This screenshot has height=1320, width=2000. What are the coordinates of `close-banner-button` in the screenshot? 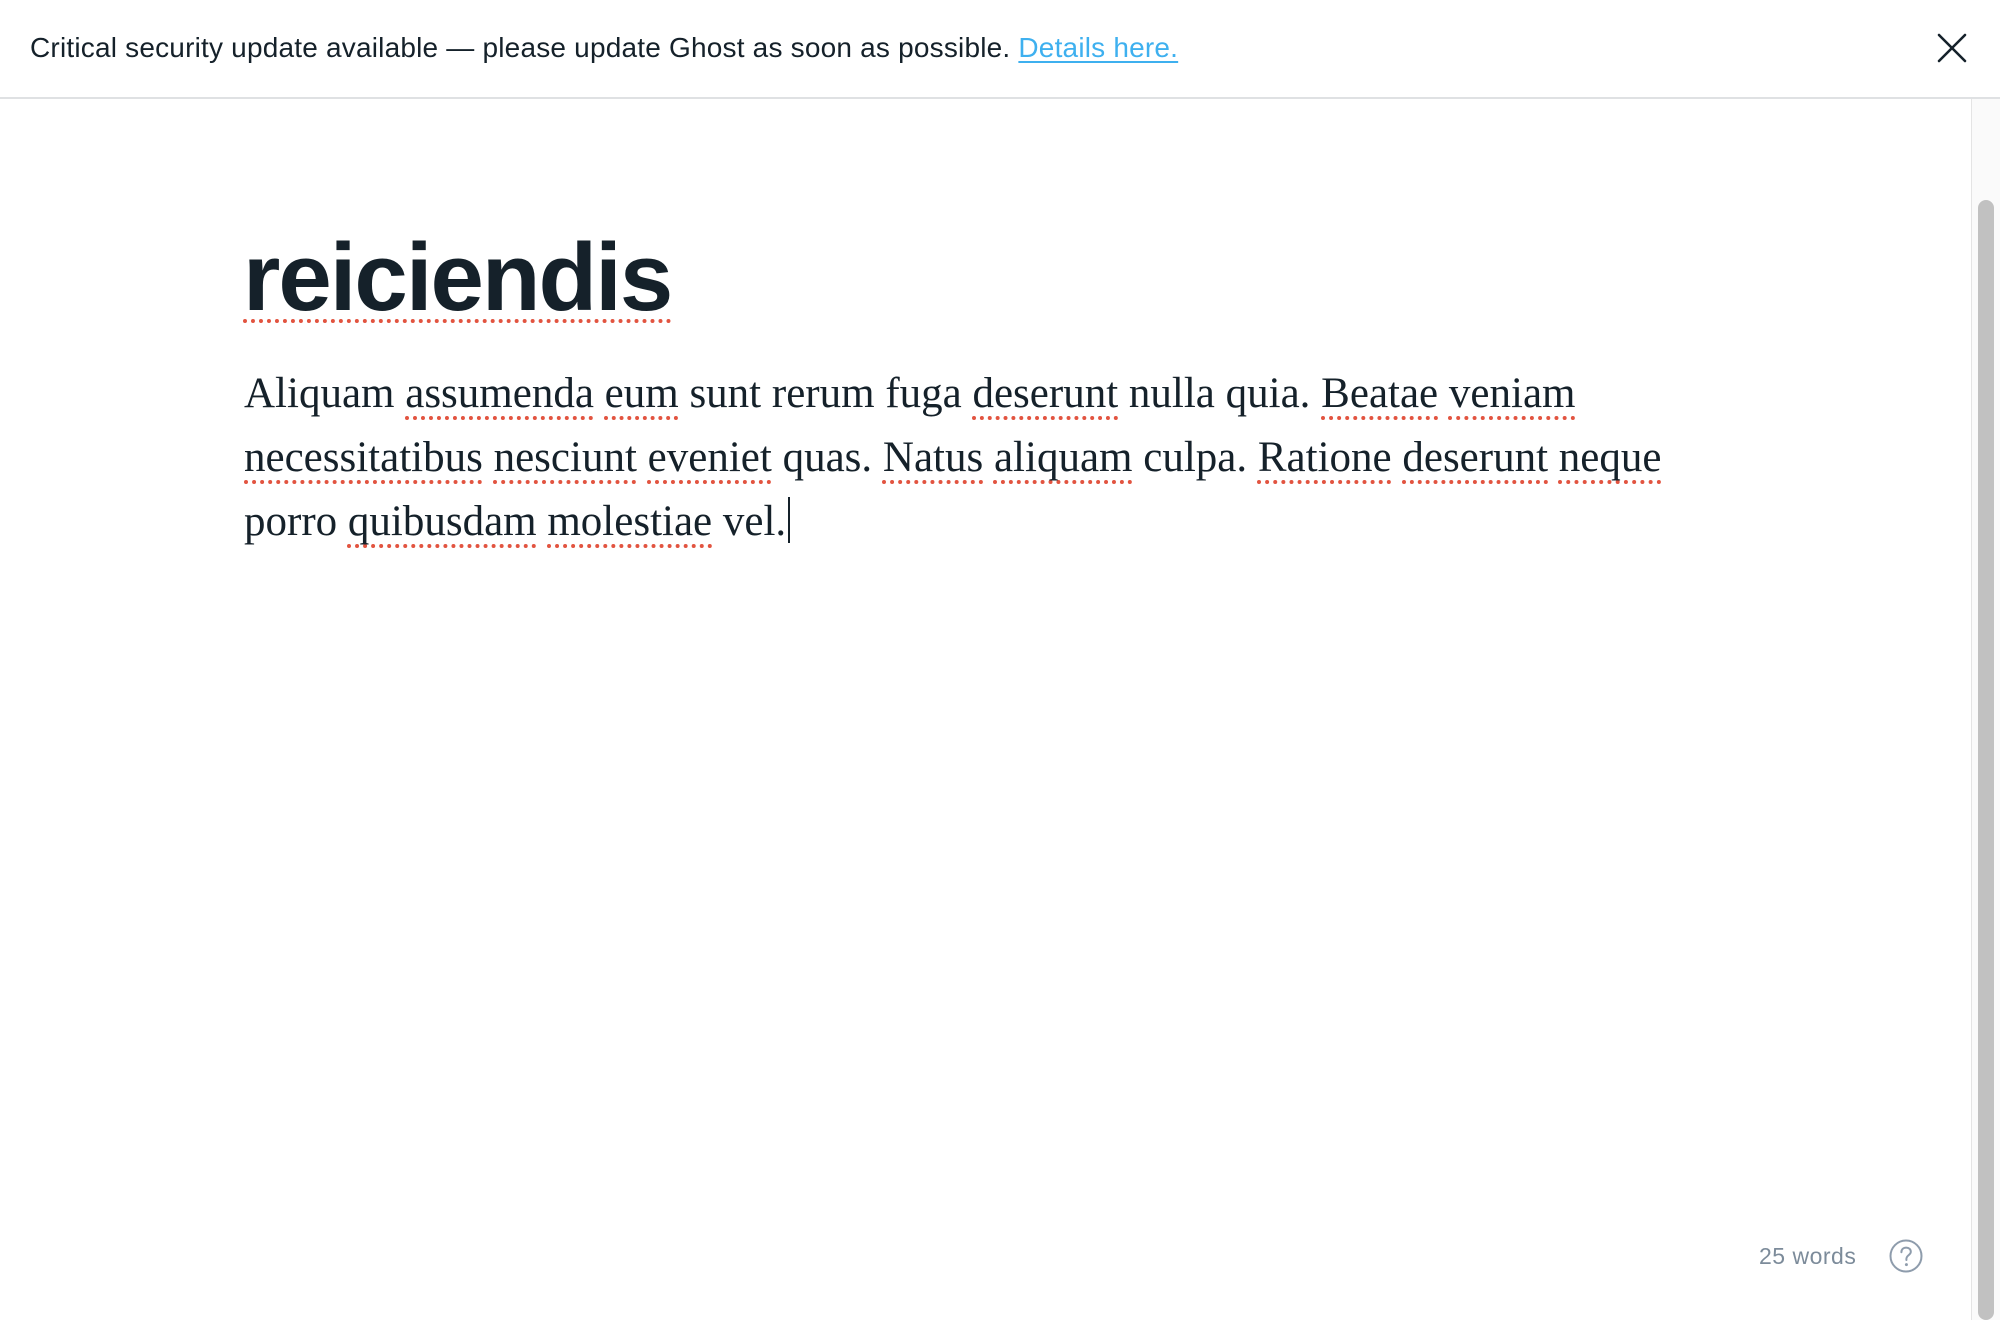 It's located at (1952, 48).